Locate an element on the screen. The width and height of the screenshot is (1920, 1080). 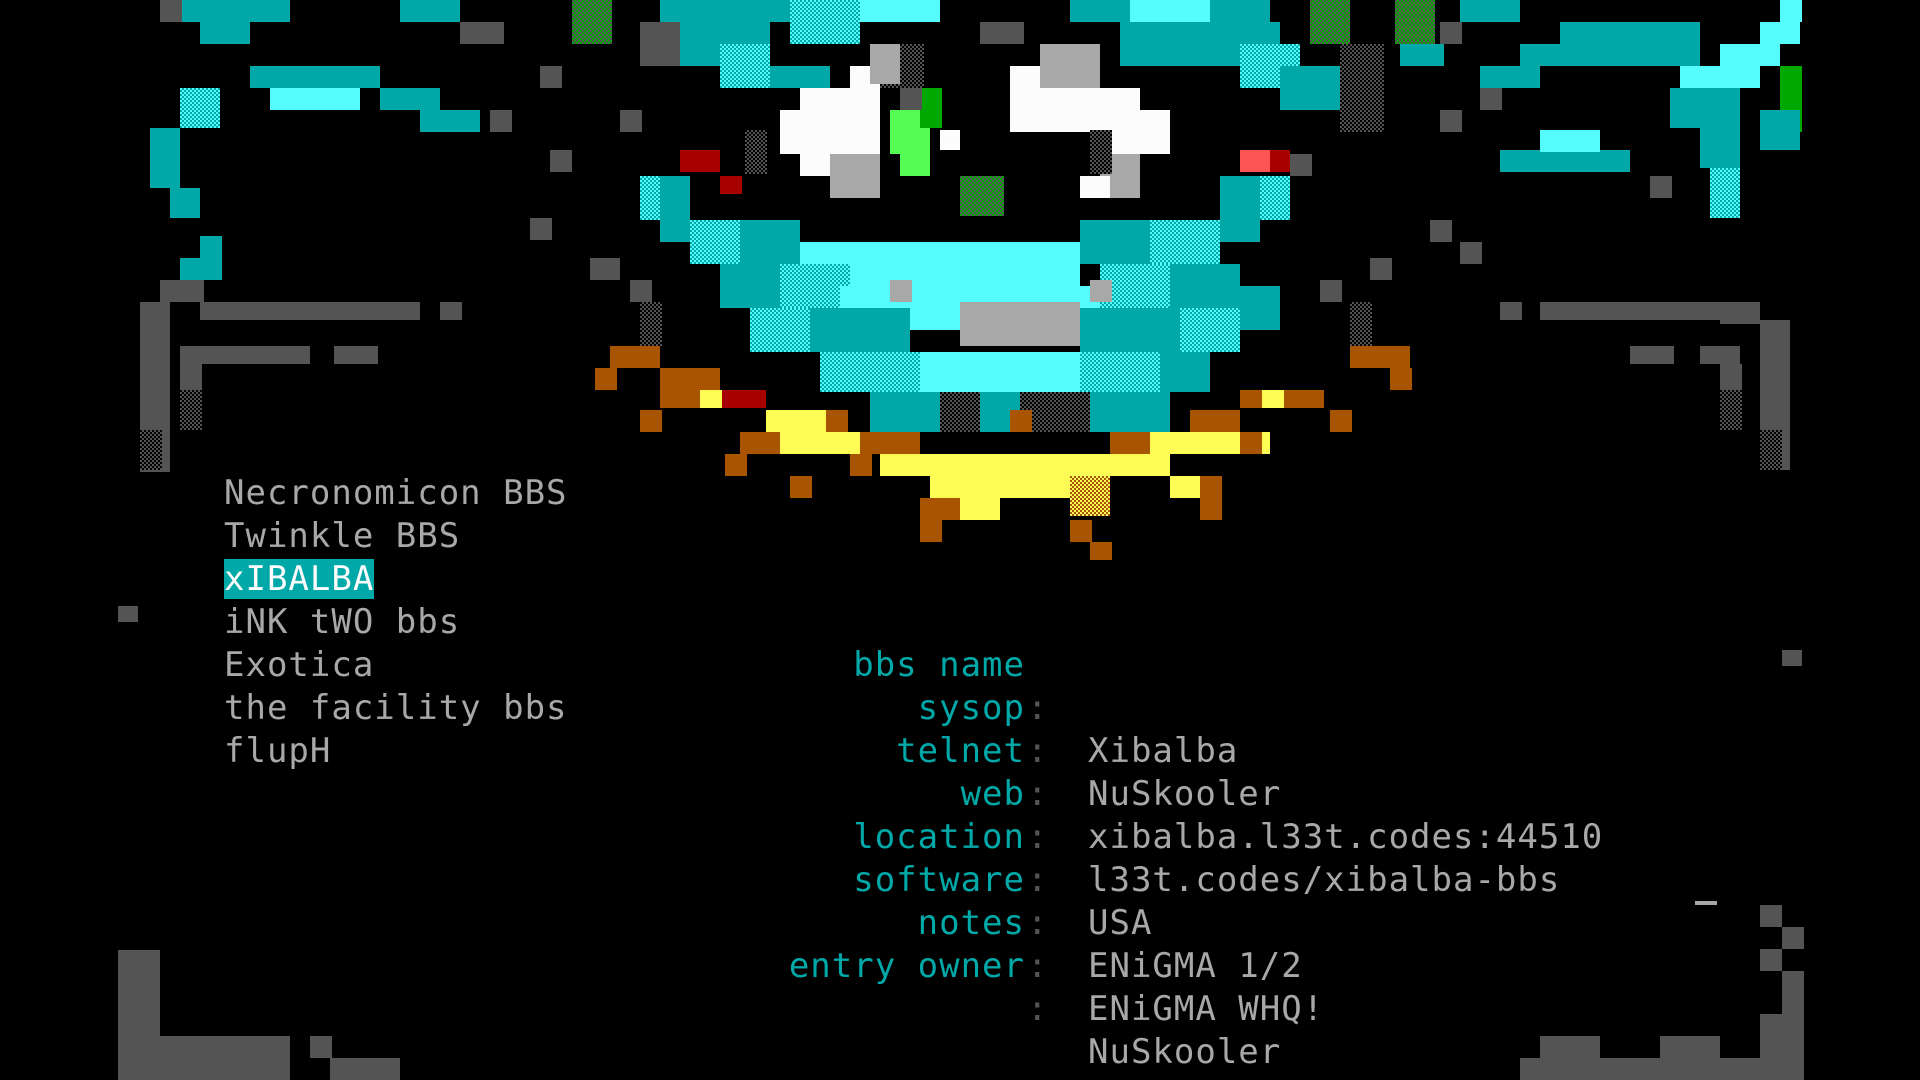
detail-label: entry owner is located at coordinates (906, 966).